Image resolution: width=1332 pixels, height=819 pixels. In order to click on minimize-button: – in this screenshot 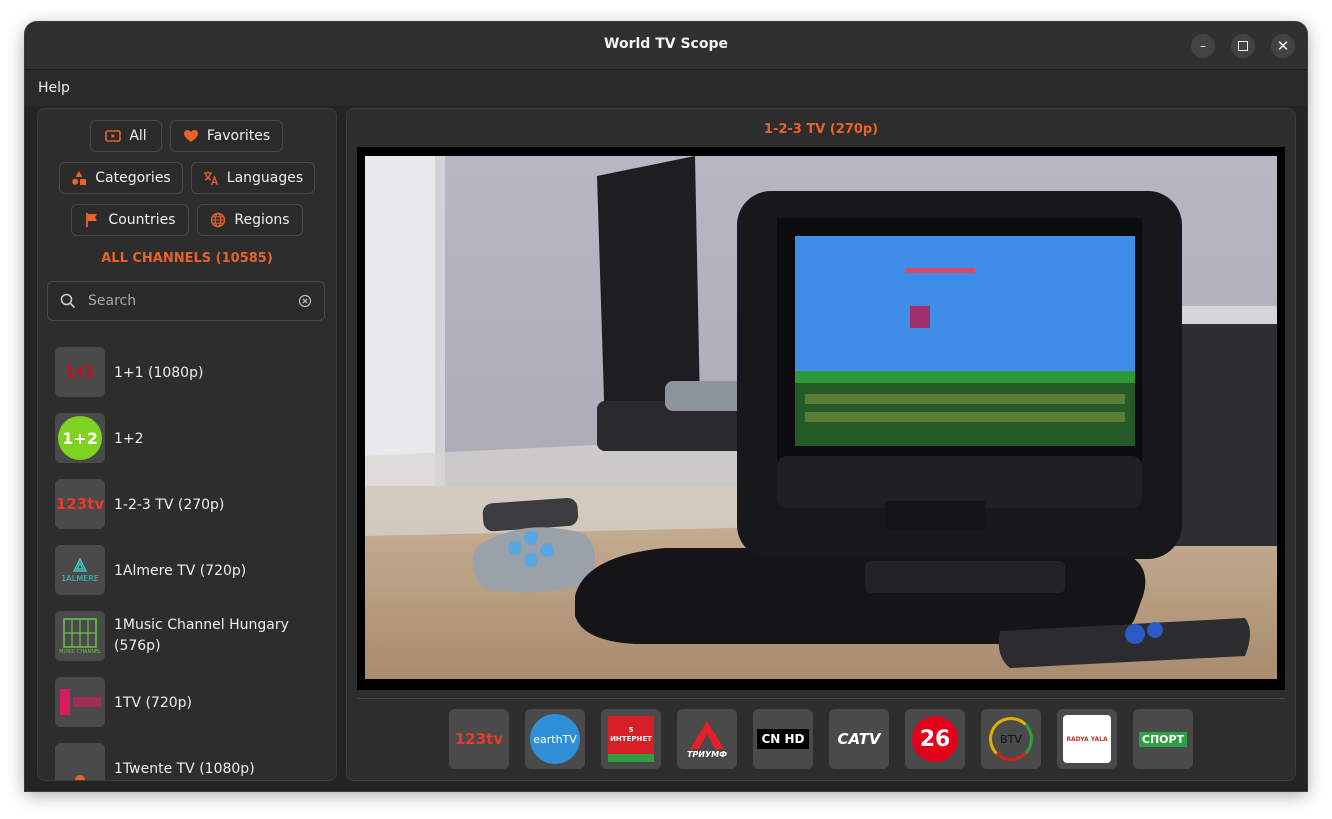, I will do `click(1203, 46)`.